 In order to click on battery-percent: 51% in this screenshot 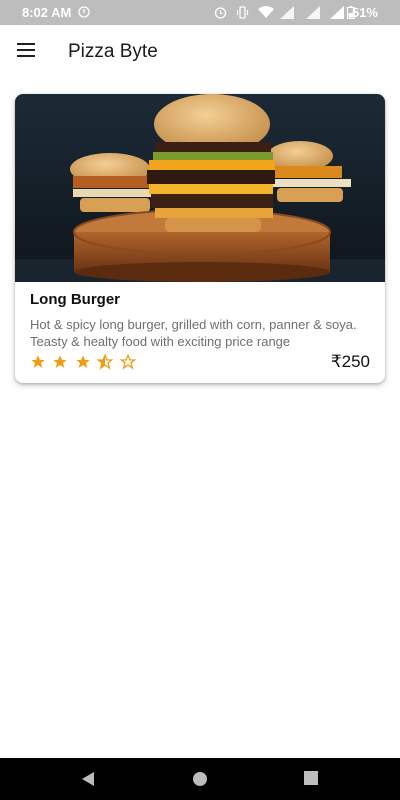, I will do `click(364, 12)`.